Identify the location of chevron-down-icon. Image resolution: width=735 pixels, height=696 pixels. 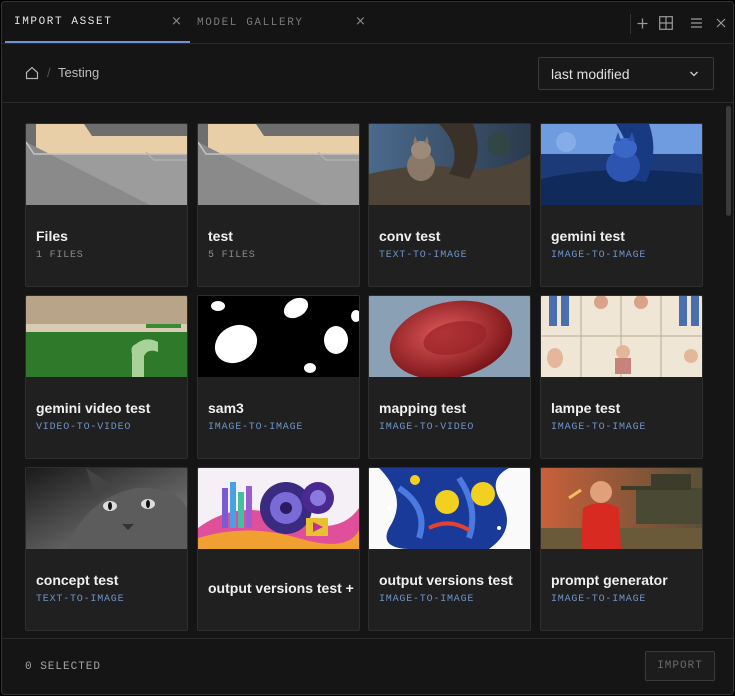
(694, 74).